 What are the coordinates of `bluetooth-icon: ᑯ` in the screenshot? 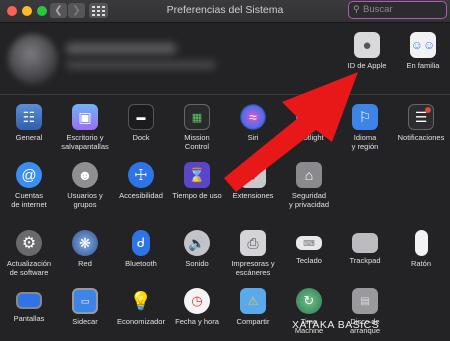 It's located at (141, 243).